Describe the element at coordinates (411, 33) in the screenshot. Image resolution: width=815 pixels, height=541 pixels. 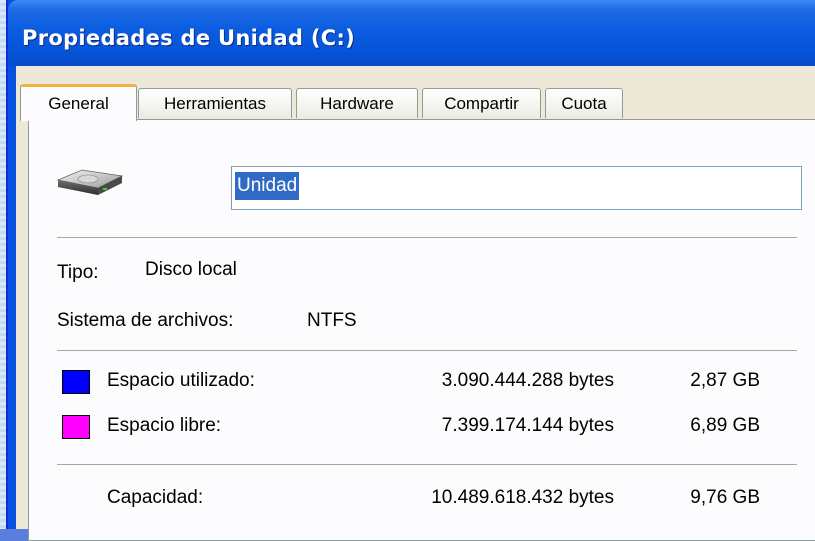
I see `title-bar: Propiedades de Unidad (C:)` at that location.